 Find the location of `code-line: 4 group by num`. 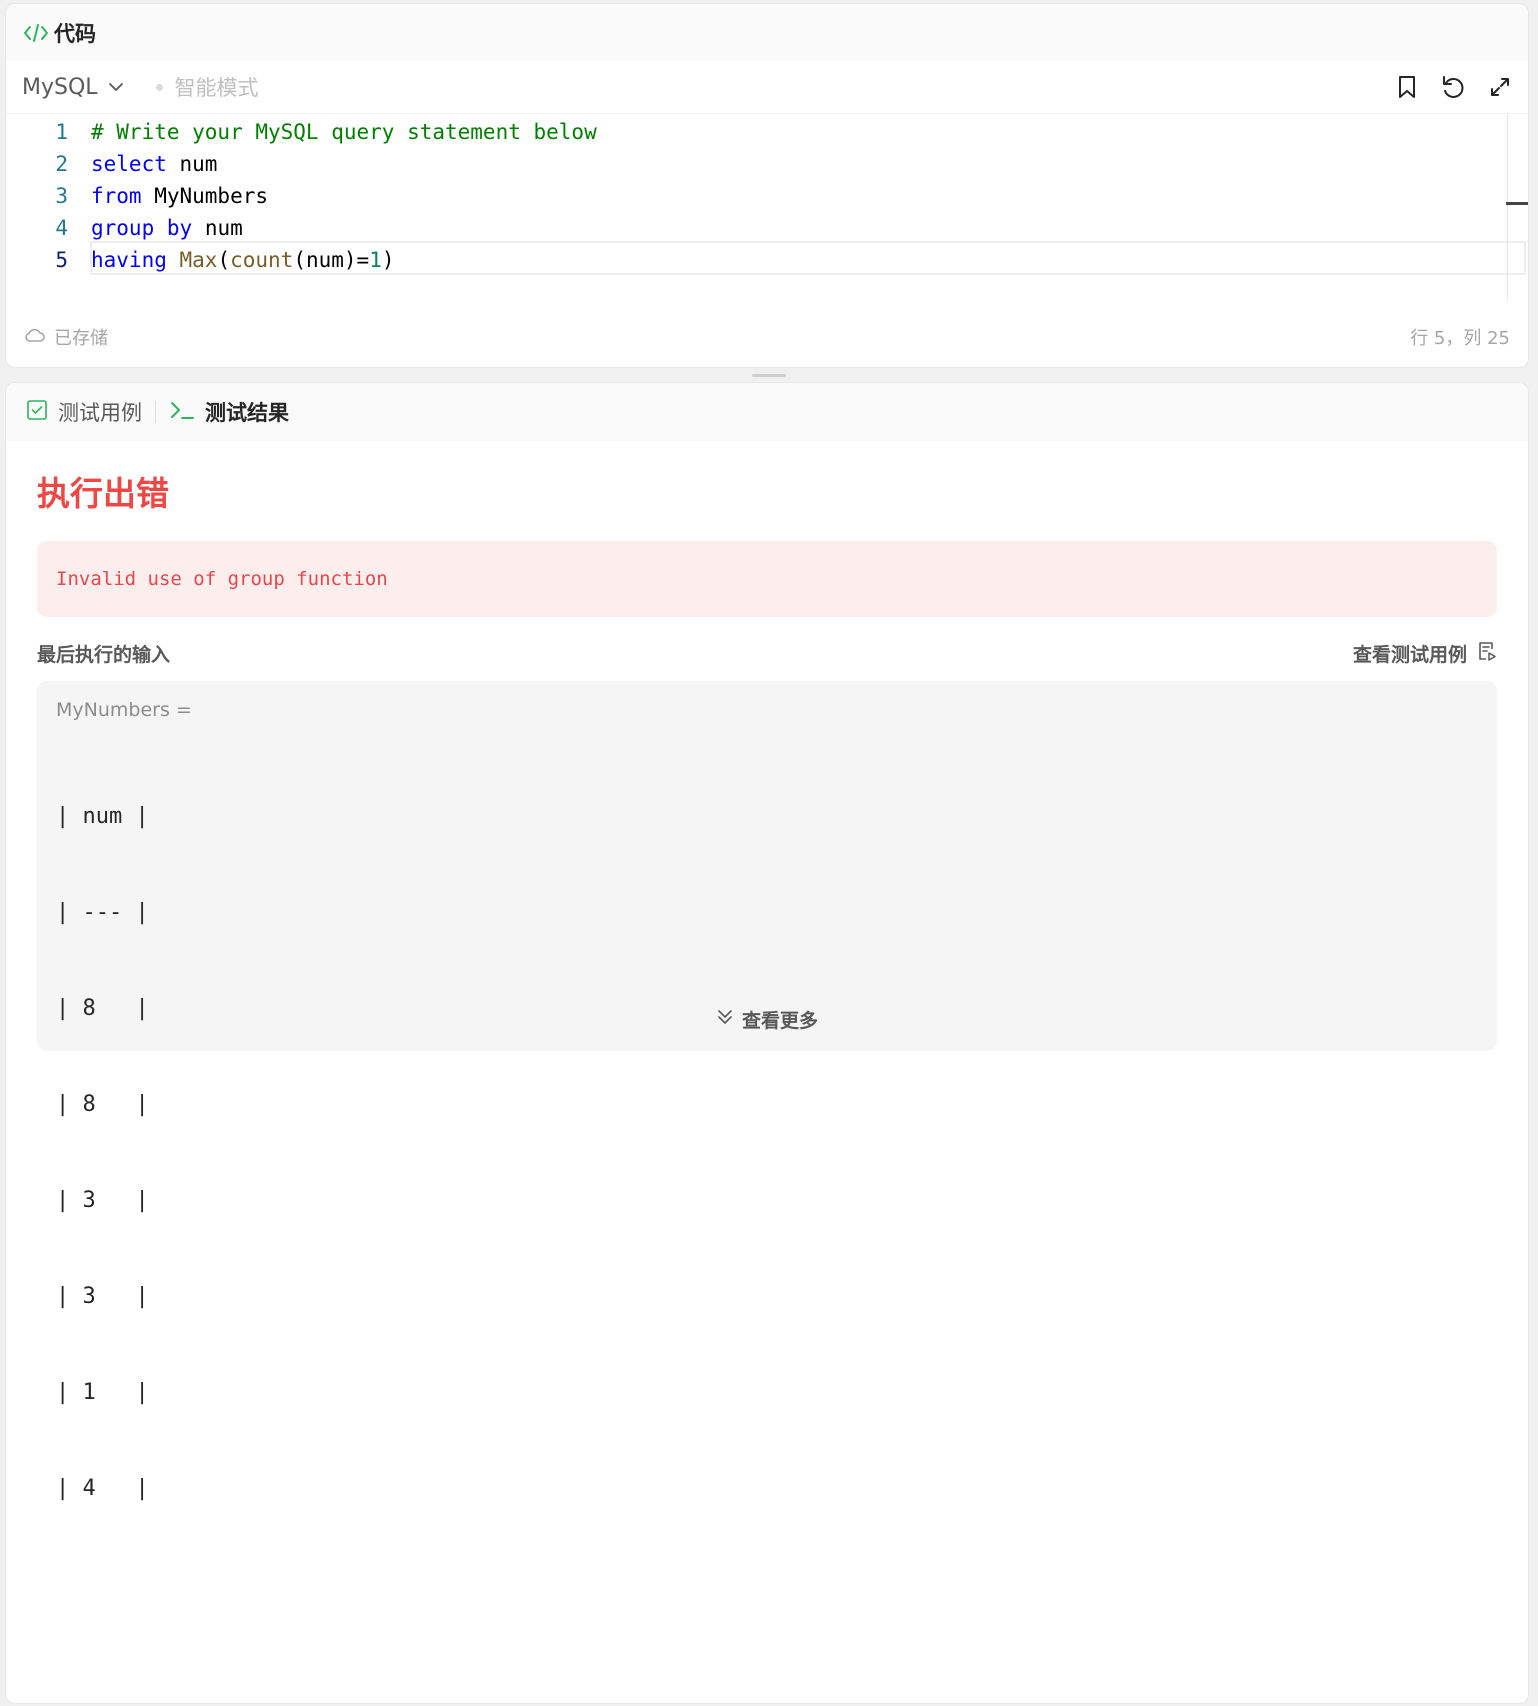

code-line: 4 group by num is located at coordinates (754, 228).